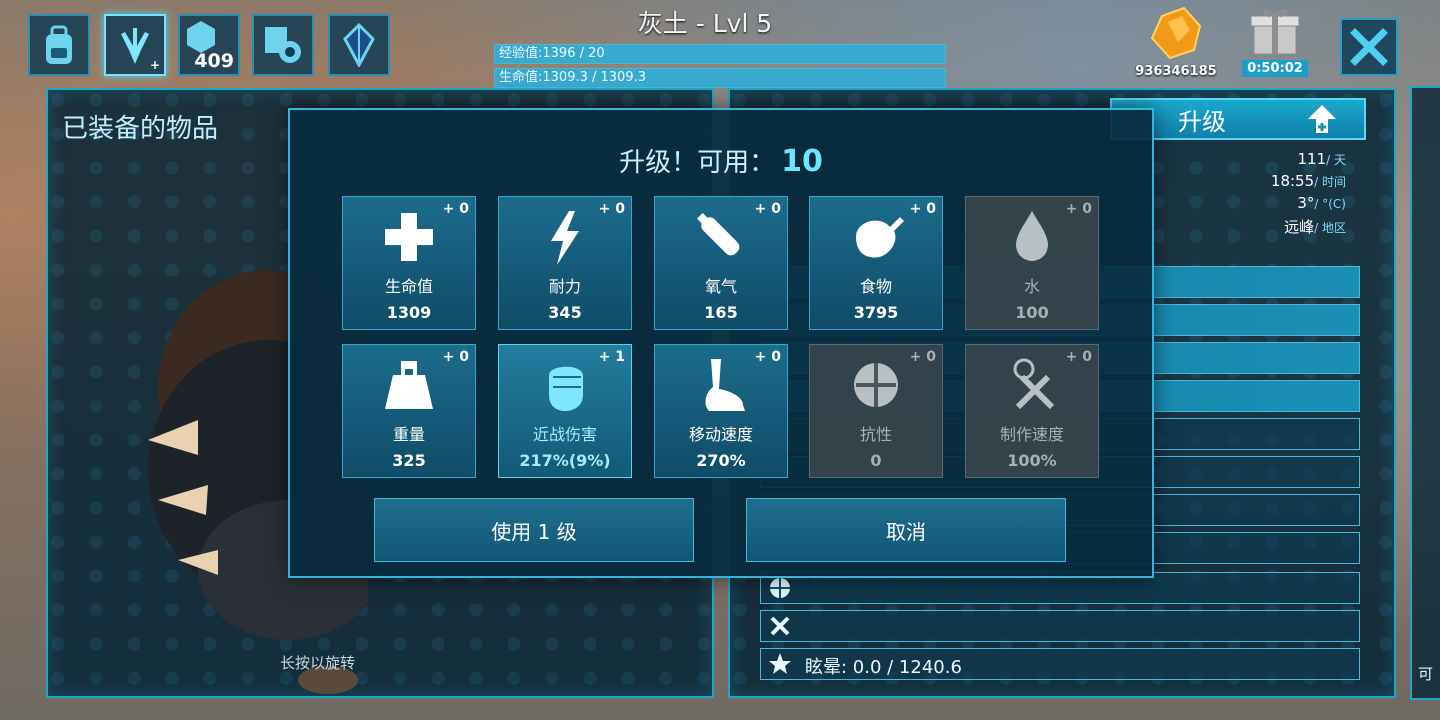 This screenshot has height=720, width=1440. I want to click on stat-name: 近战伤害, so click(564, 434).